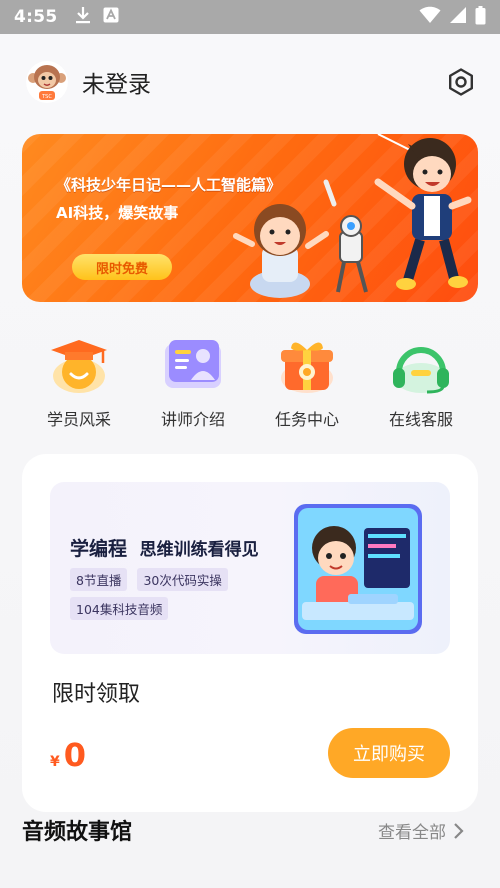 The image size is (500, 888). Describe the element at coordinates (83, 17) in the screenshot. I see `download-icon` at that location.